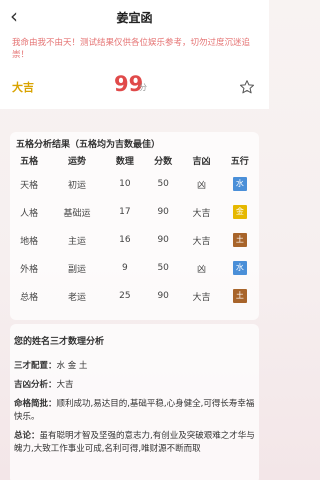 The width and height of the screenshot is (320, 480). Describe the element at coordinates (125, 240) in the screenshot. I see `cell-number: 16` at that location.